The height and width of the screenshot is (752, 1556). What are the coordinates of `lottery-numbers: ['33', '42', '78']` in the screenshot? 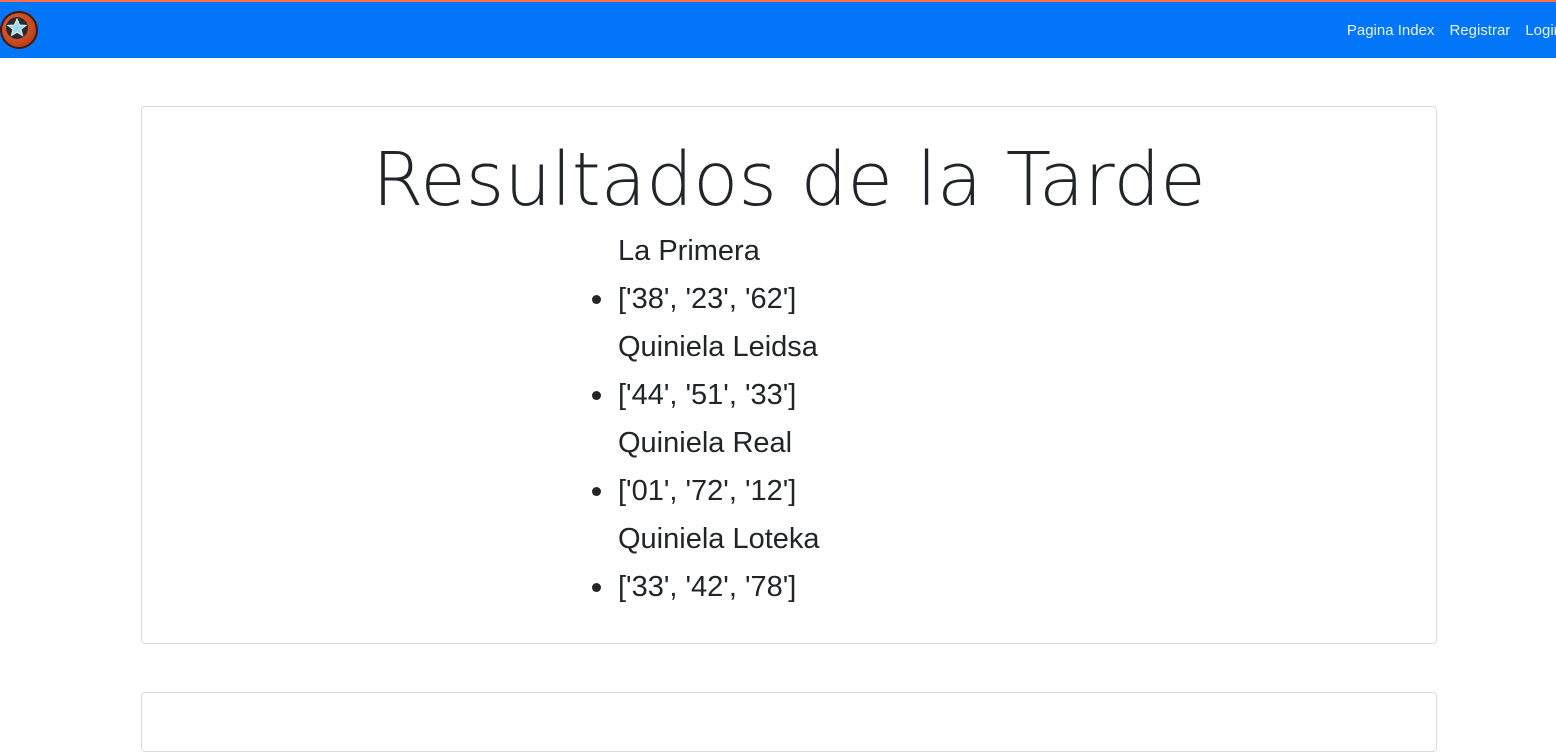 It's located at (707, 587).